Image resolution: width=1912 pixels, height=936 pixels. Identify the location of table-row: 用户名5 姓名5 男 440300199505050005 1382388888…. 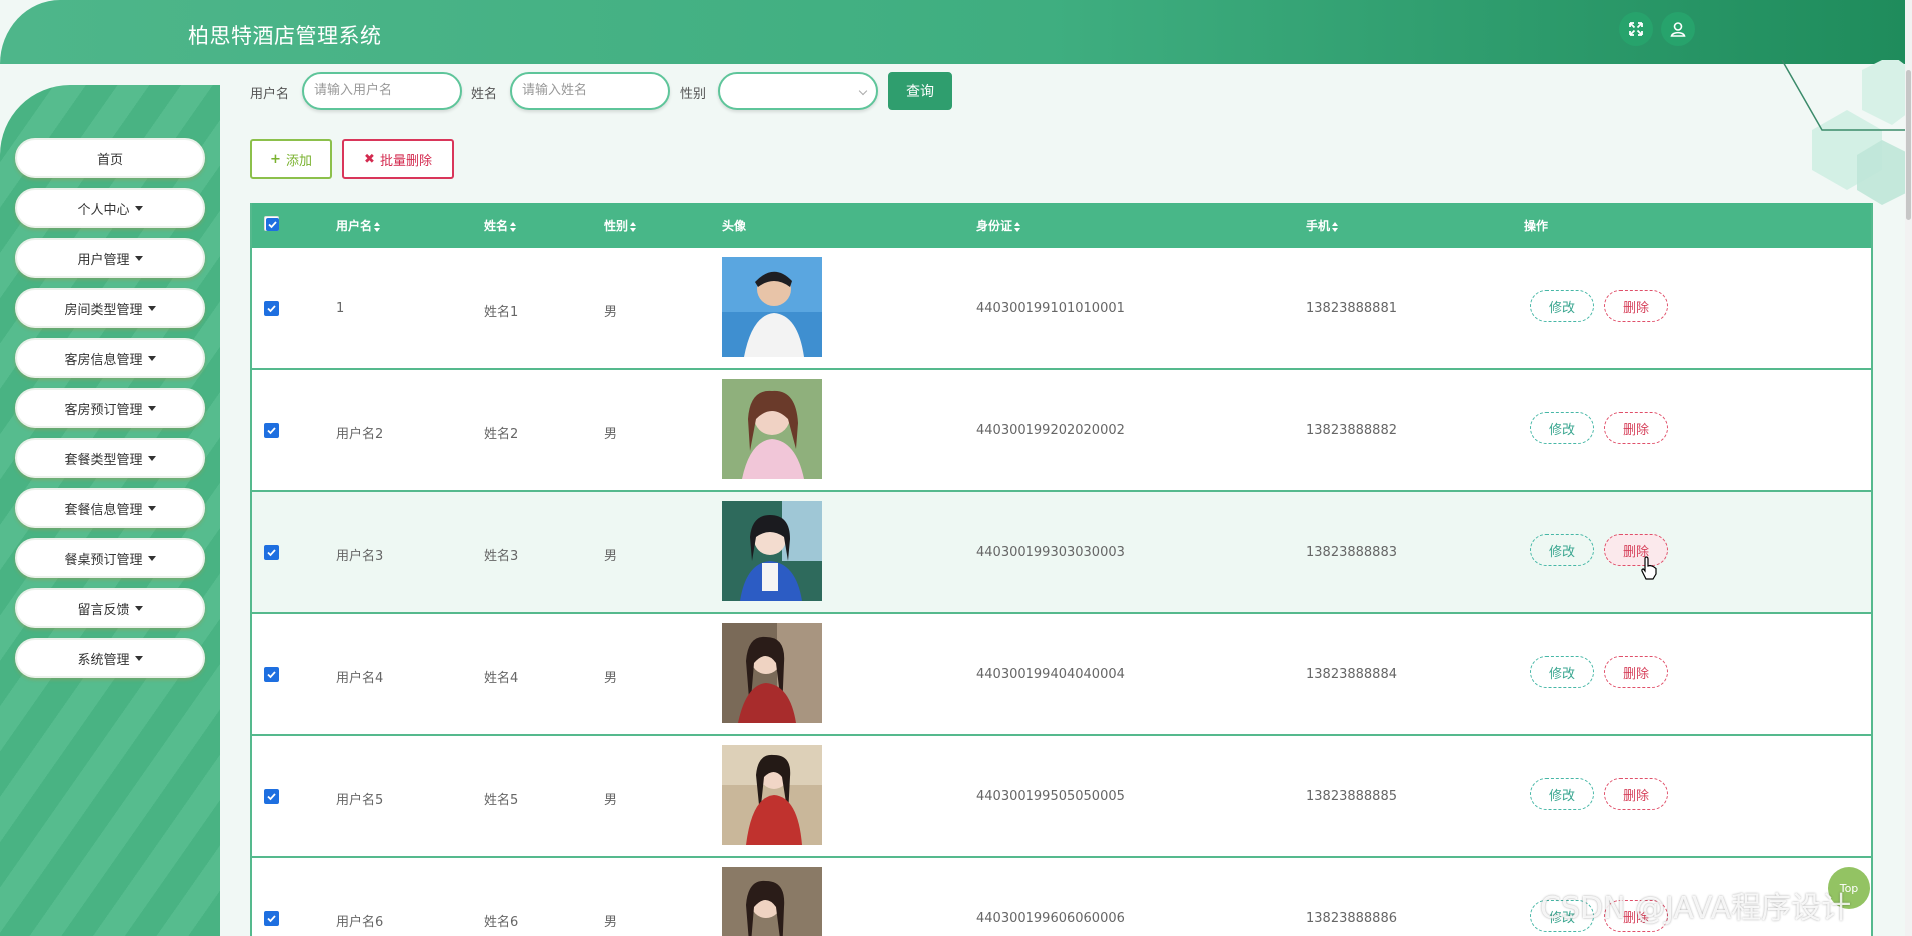
(1061, 797).